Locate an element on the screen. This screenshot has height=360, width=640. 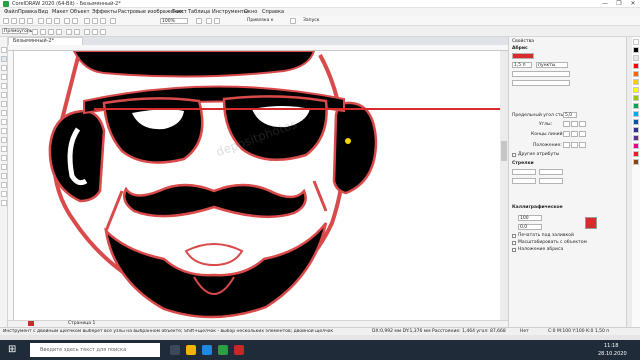
connector-tool-icon is located at coordinates (4, 149).